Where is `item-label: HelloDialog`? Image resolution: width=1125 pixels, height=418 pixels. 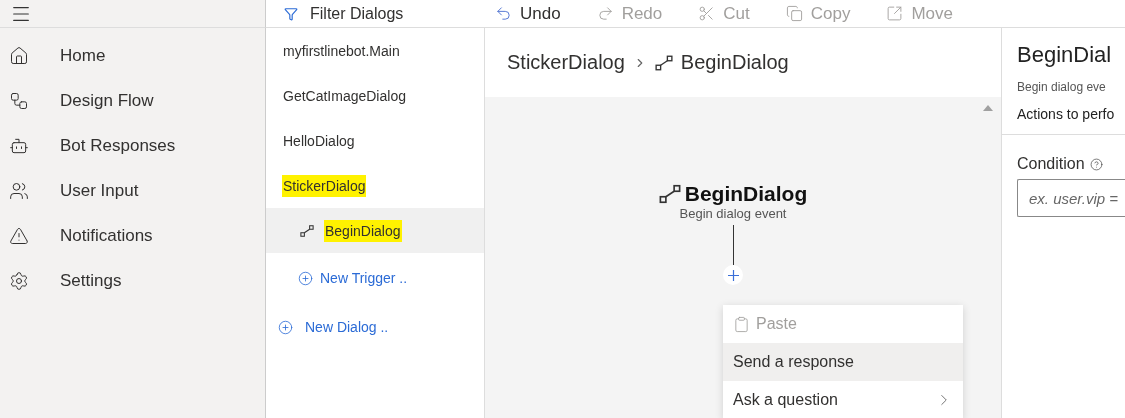 item-label: HelloDialog is located at coordinates (319, 141).